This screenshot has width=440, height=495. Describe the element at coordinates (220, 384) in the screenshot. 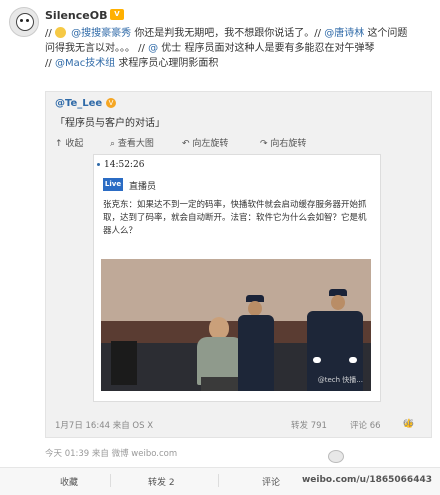

I see `defendant-legs` at that location.